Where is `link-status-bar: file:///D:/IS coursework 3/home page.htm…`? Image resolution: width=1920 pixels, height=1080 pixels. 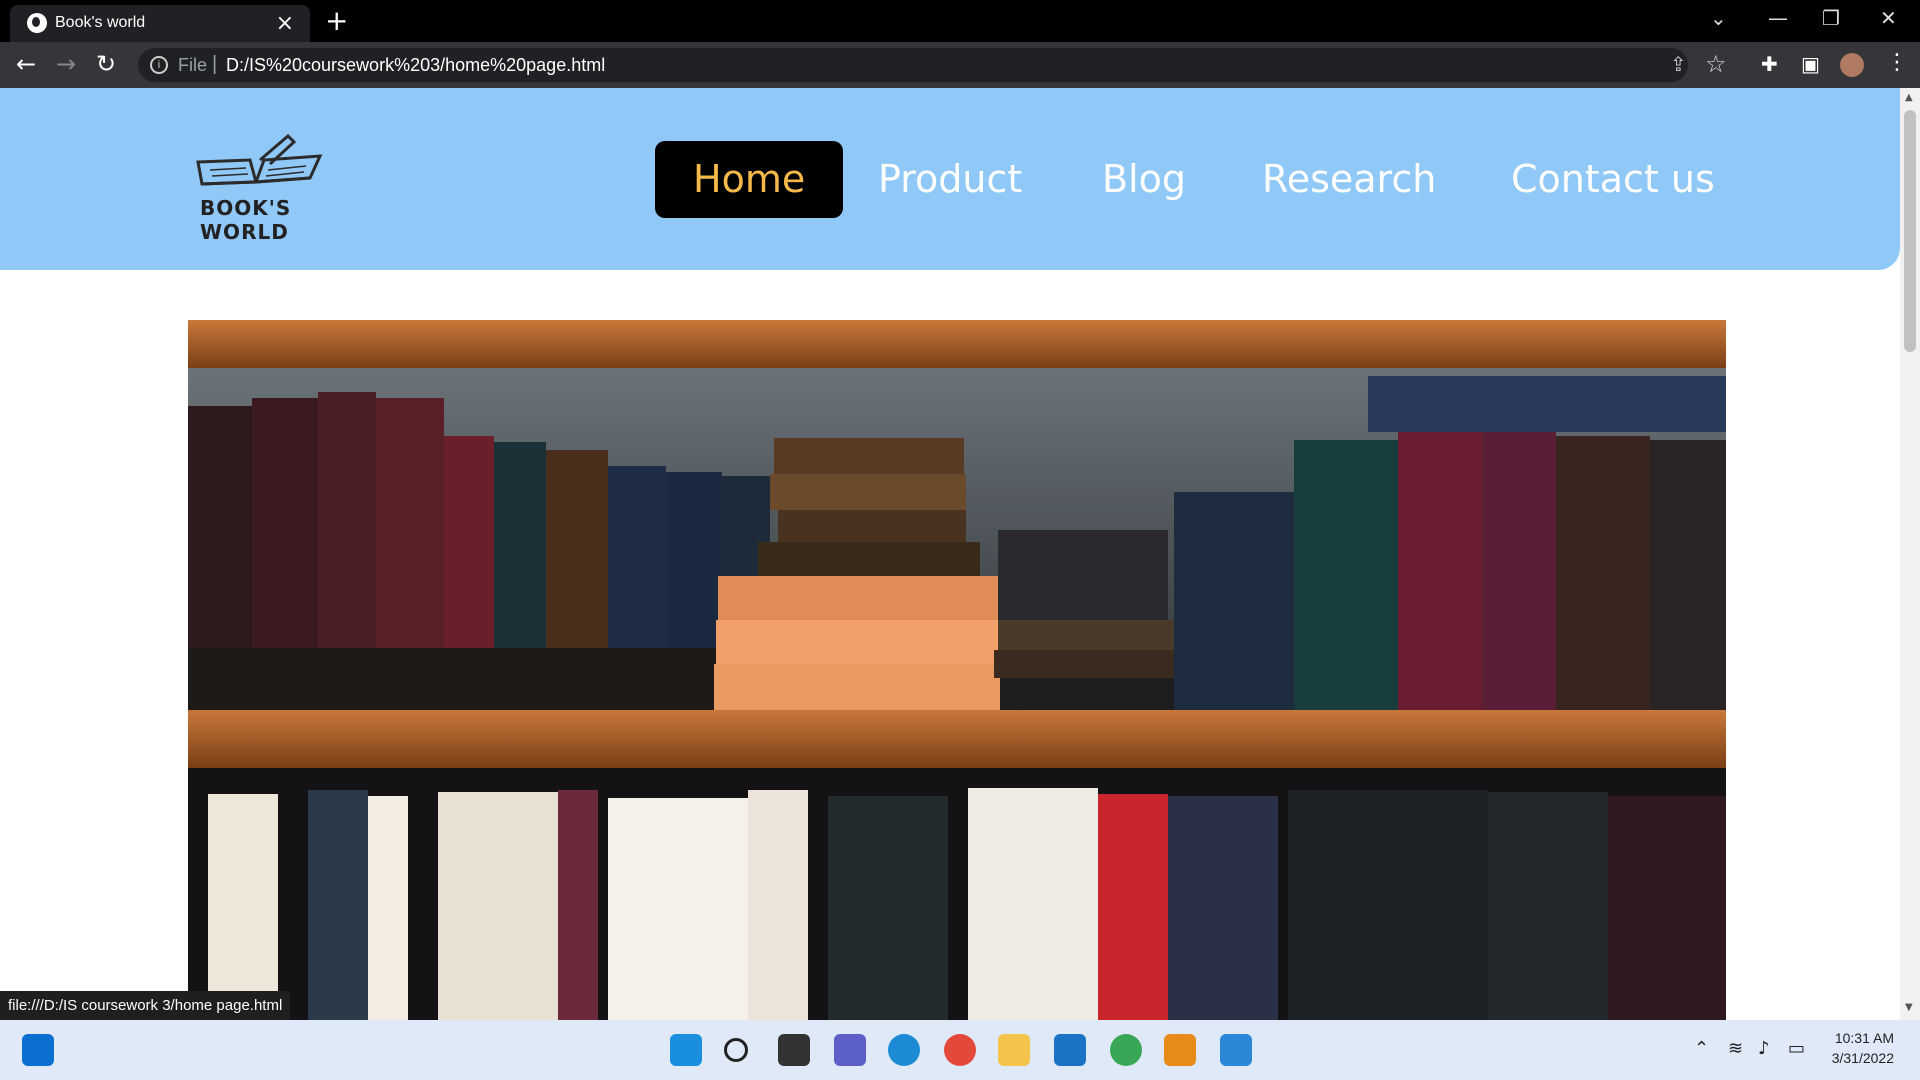
link-status-bar: file:///D:/IS coursework 3/home page.htm… is located at coordinates (145, 1005).